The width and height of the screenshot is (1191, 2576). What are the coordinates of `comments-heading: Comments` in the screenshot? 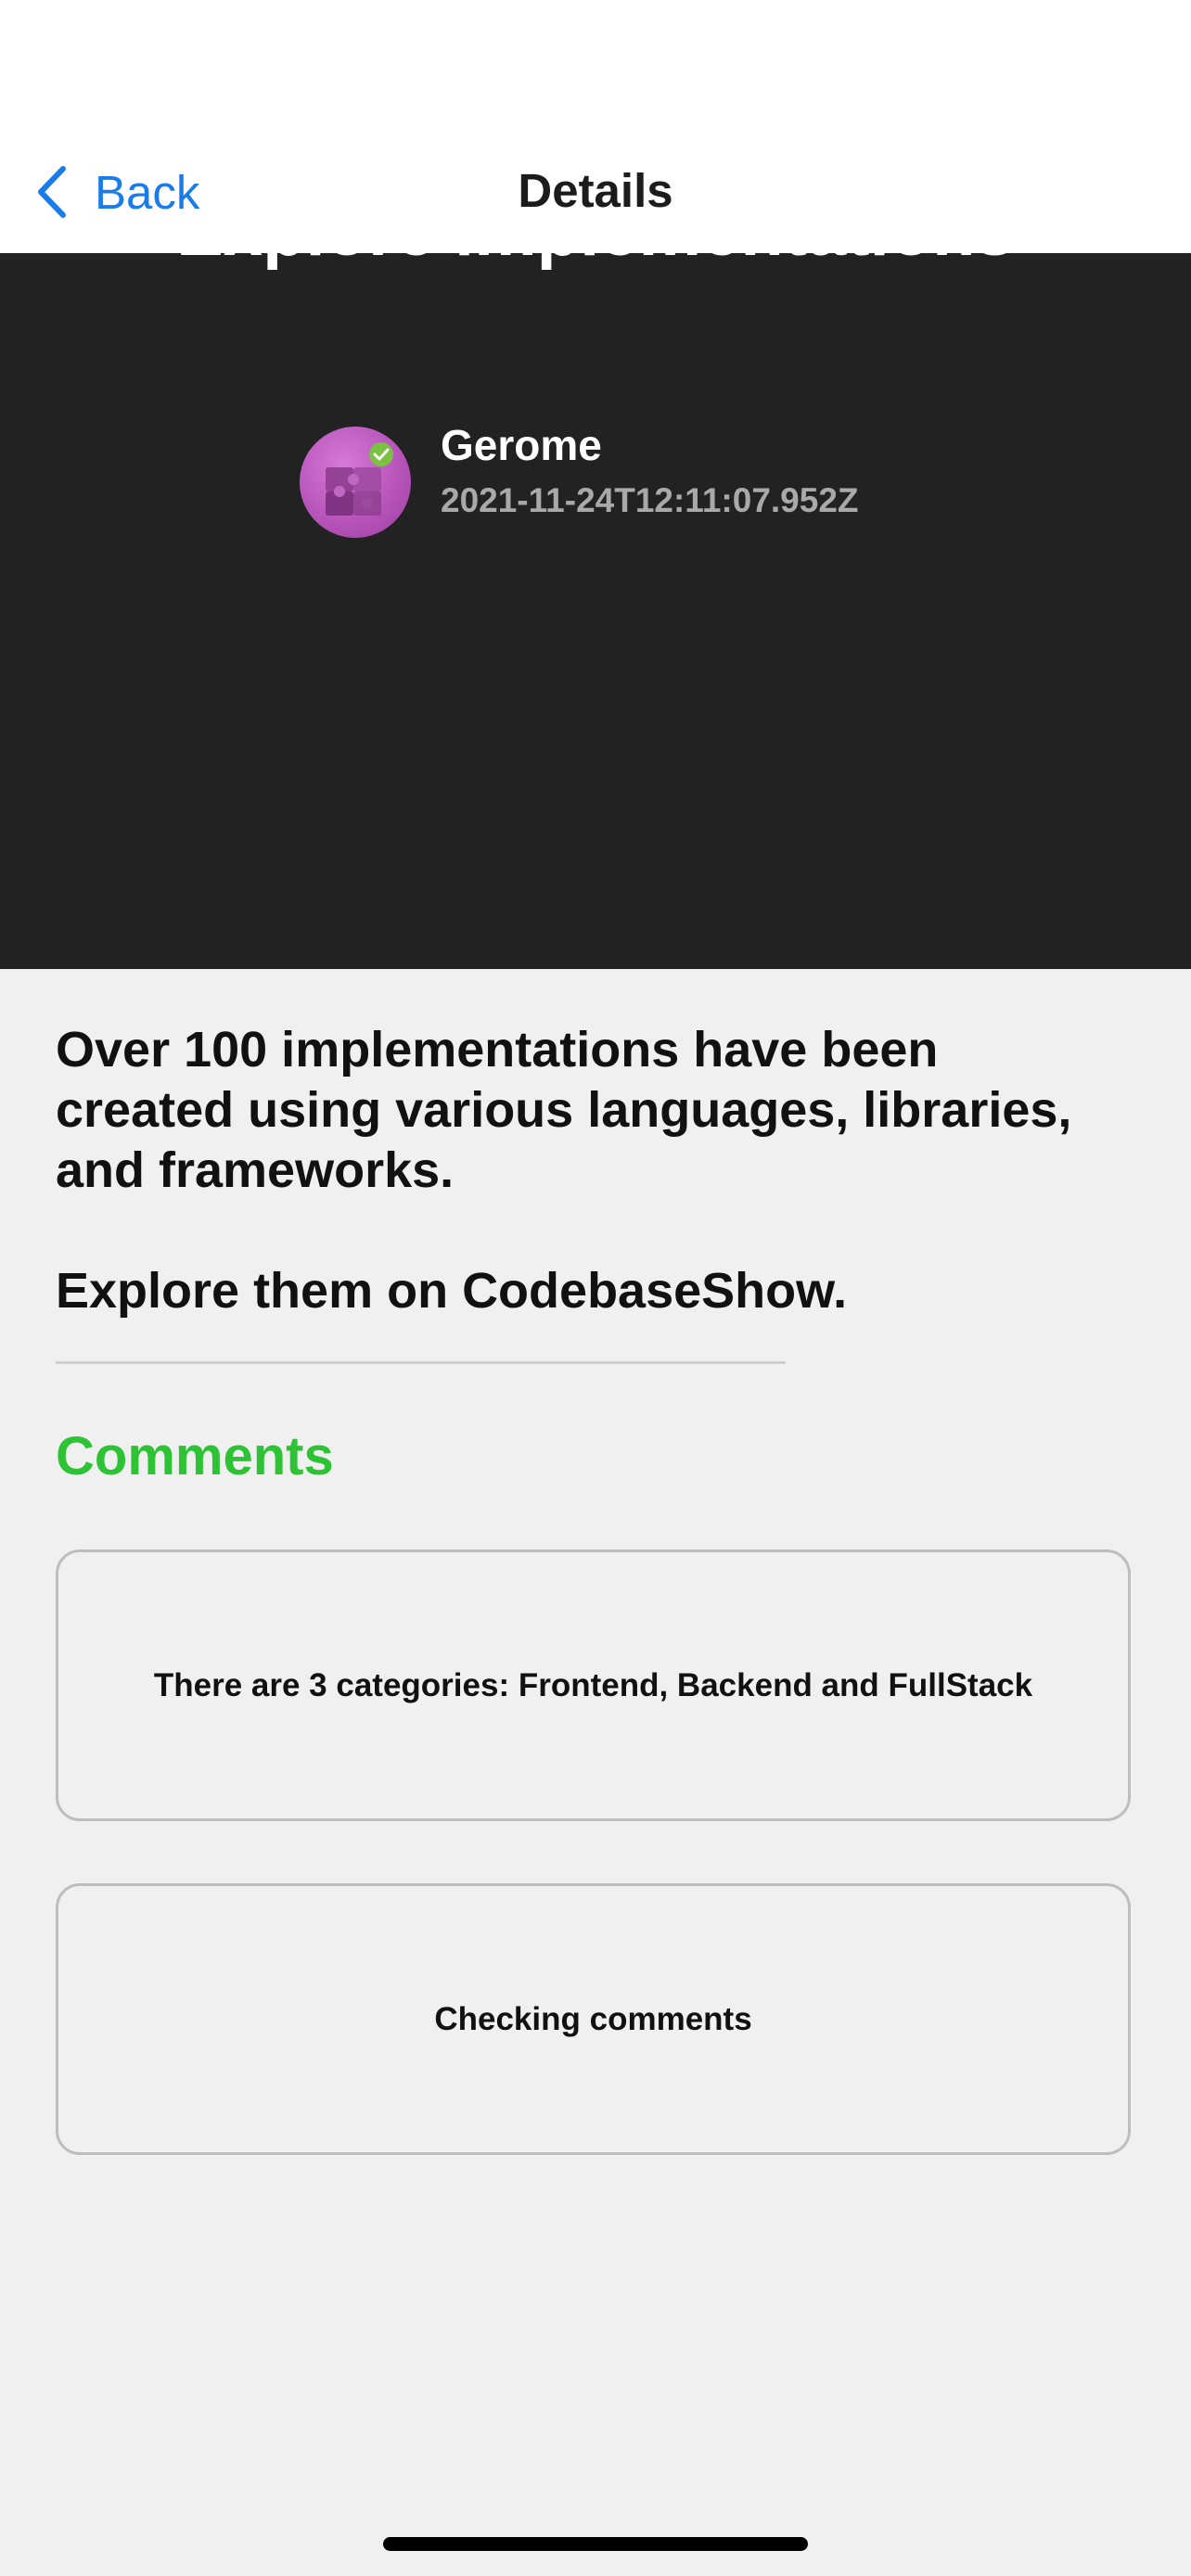 It's located at (195, 1456).